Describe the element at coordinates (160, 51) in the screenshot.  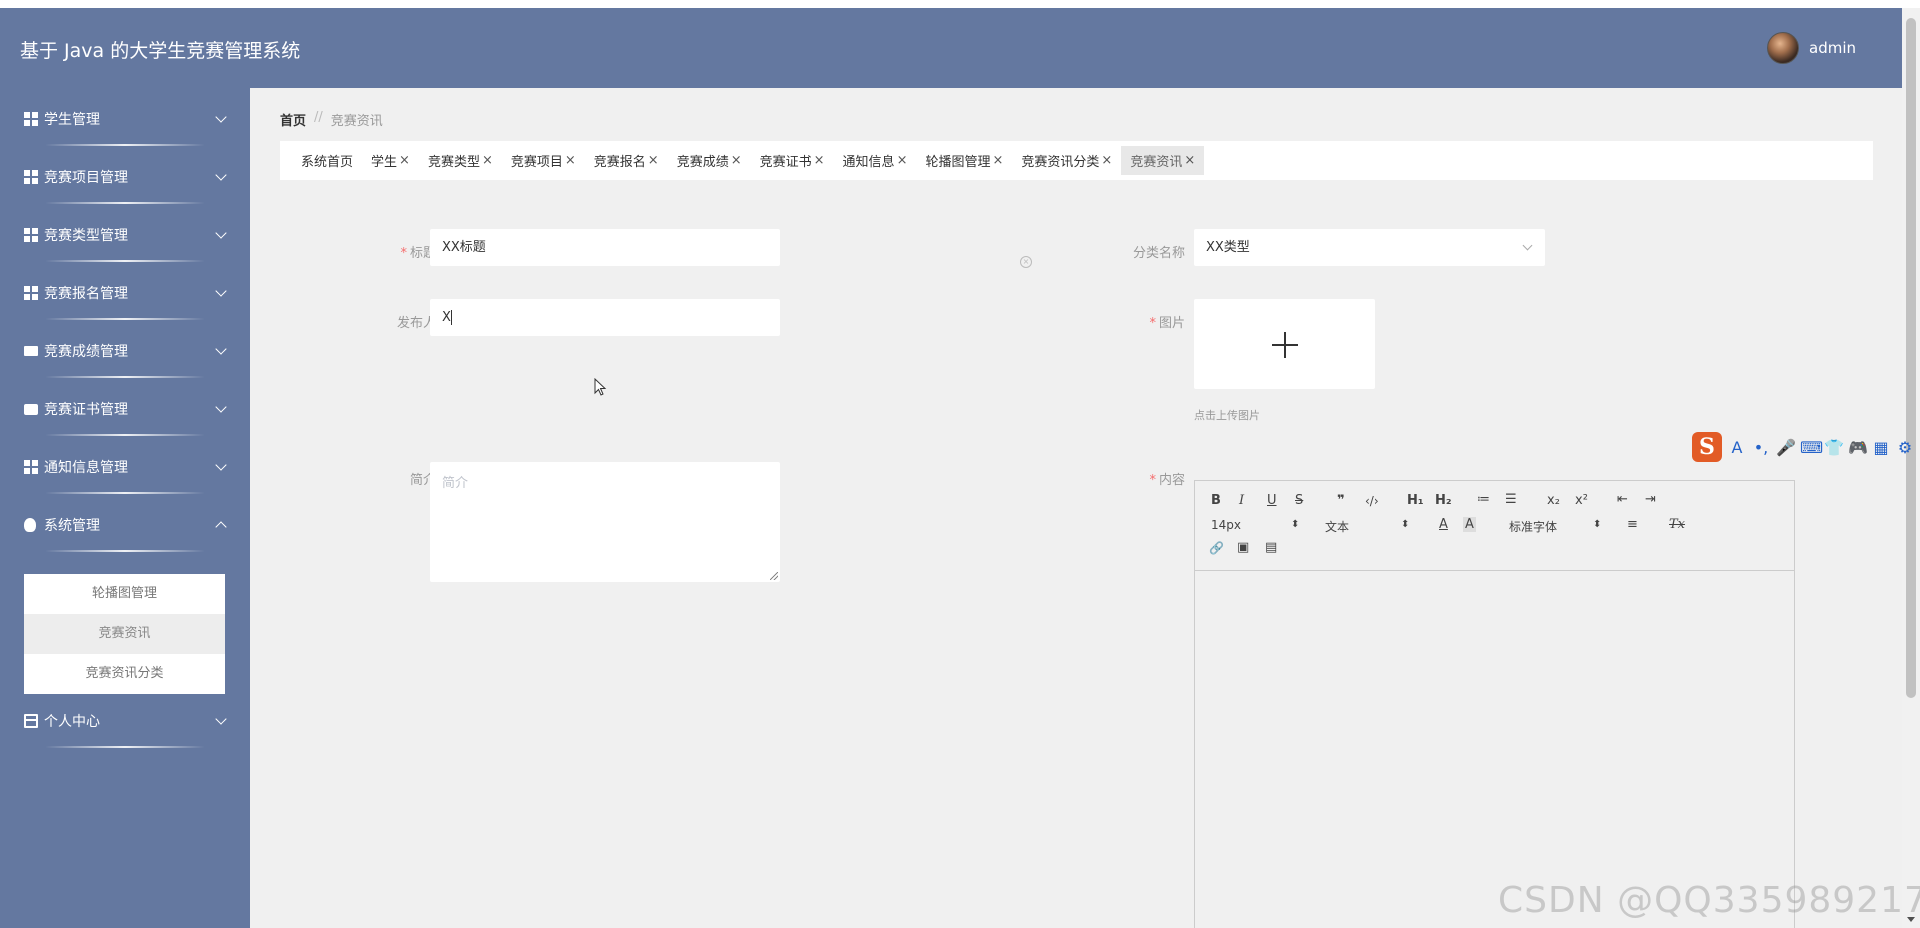
I see `app-title: 基于 Java 的大学生竞赛管理系统` at that location.